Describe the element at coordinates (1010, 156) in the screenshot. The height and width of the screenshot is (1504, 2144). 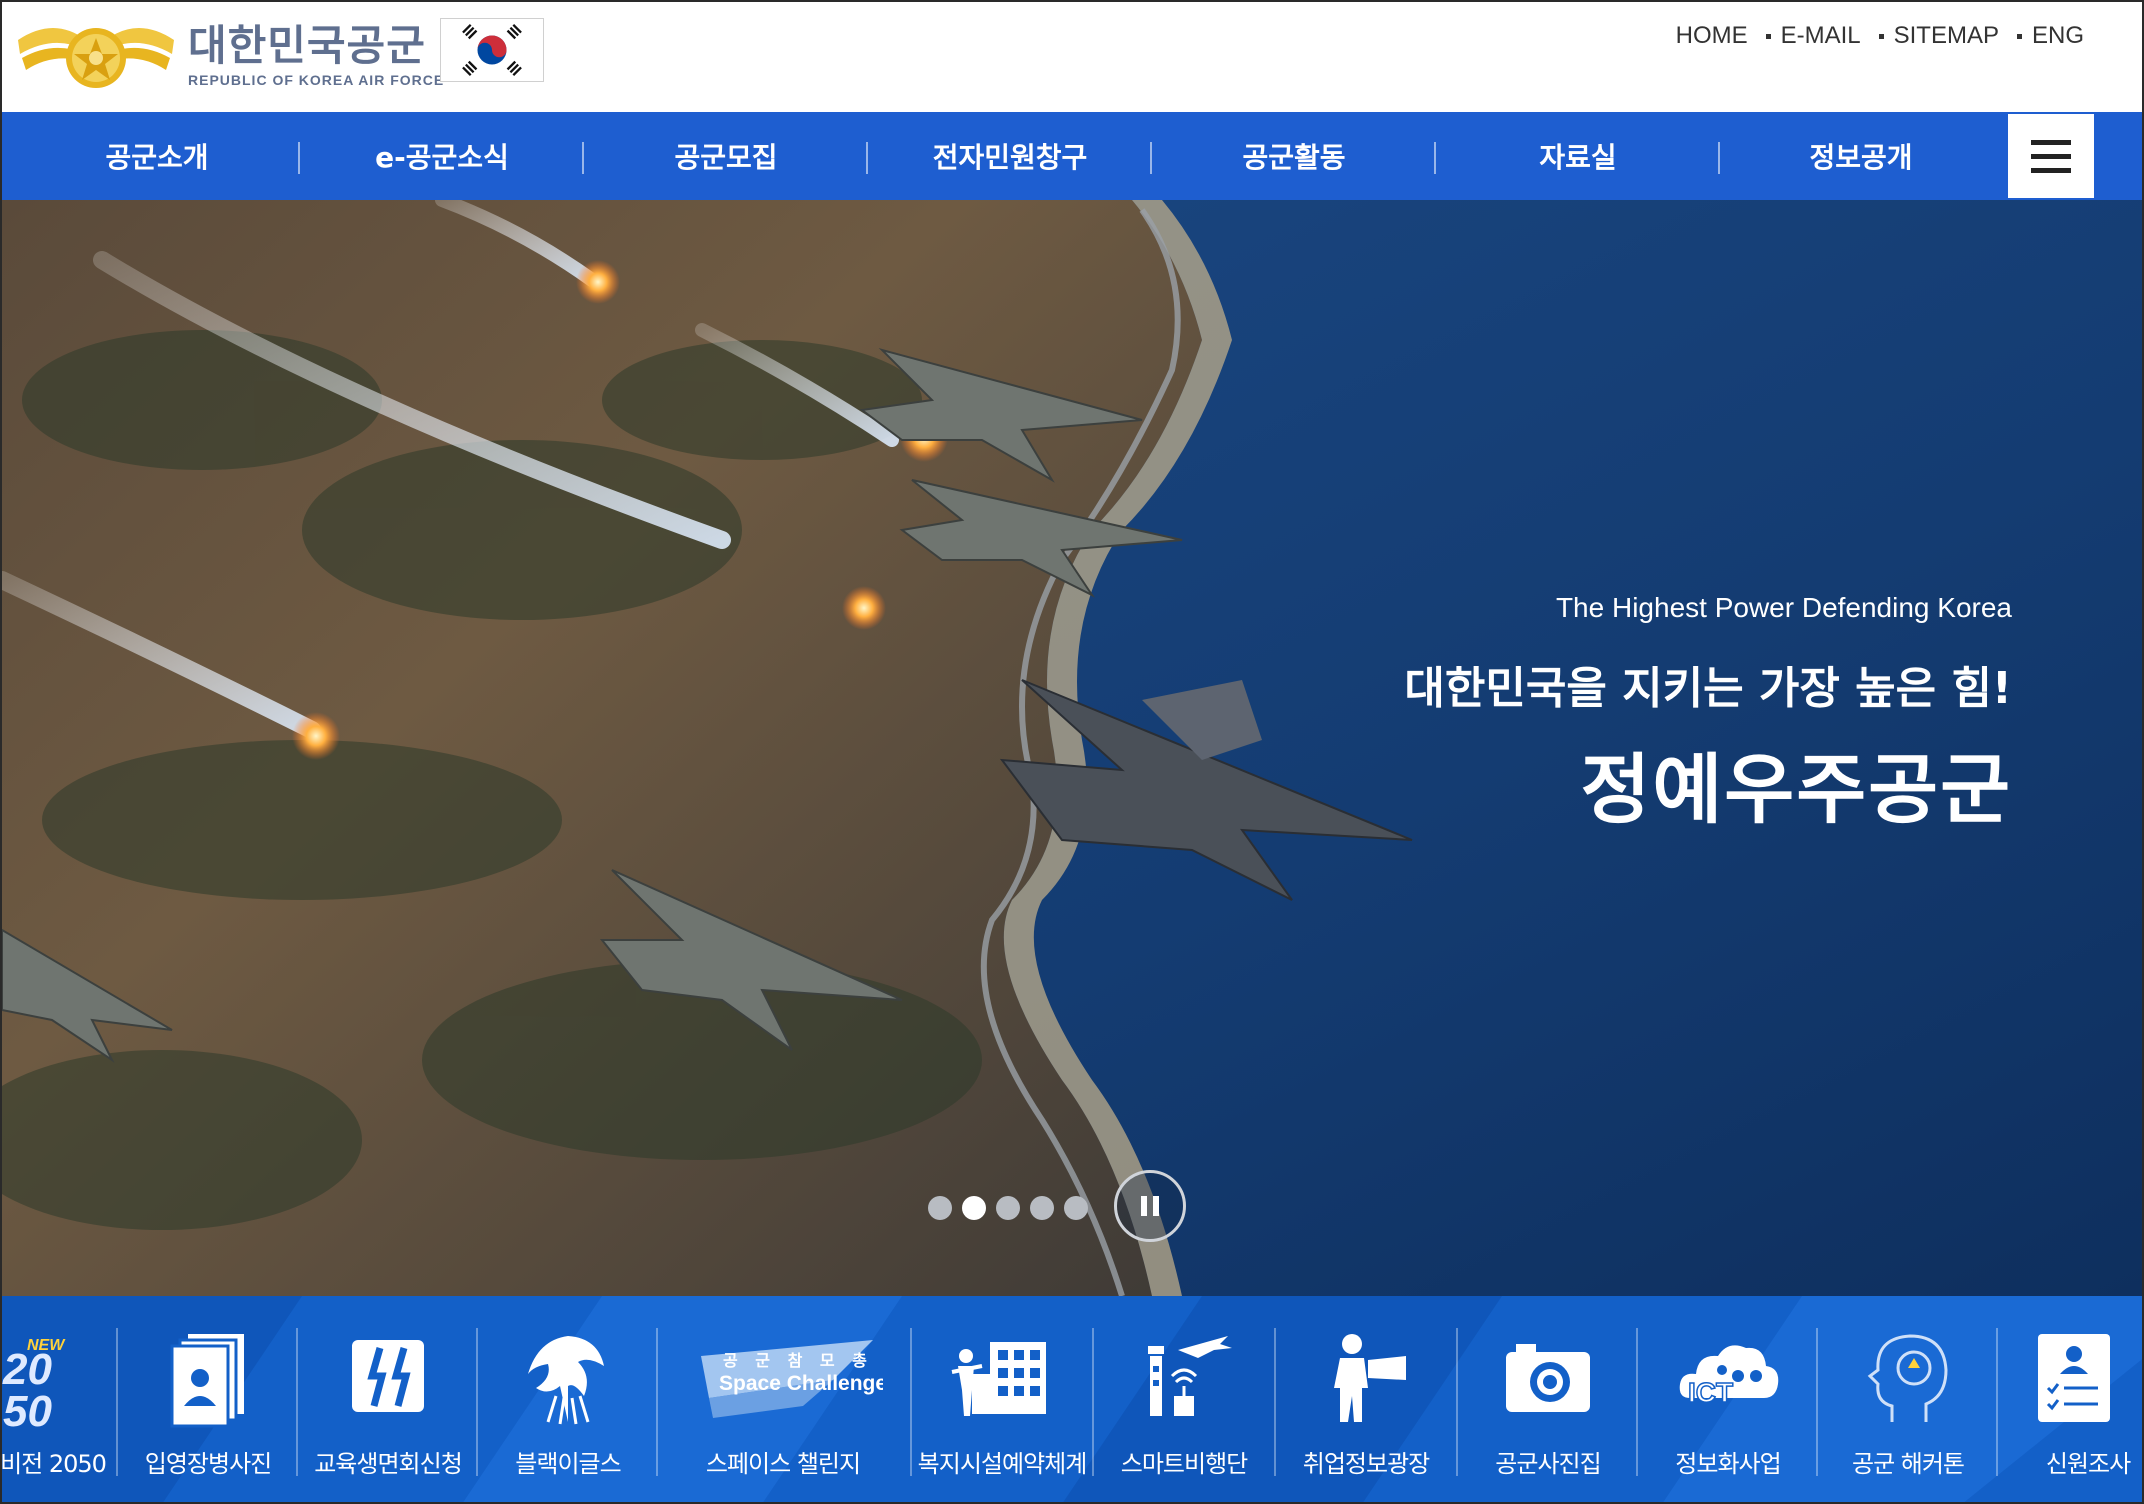
I see `nav-item-civil-service: 전자민원창구` at that location.